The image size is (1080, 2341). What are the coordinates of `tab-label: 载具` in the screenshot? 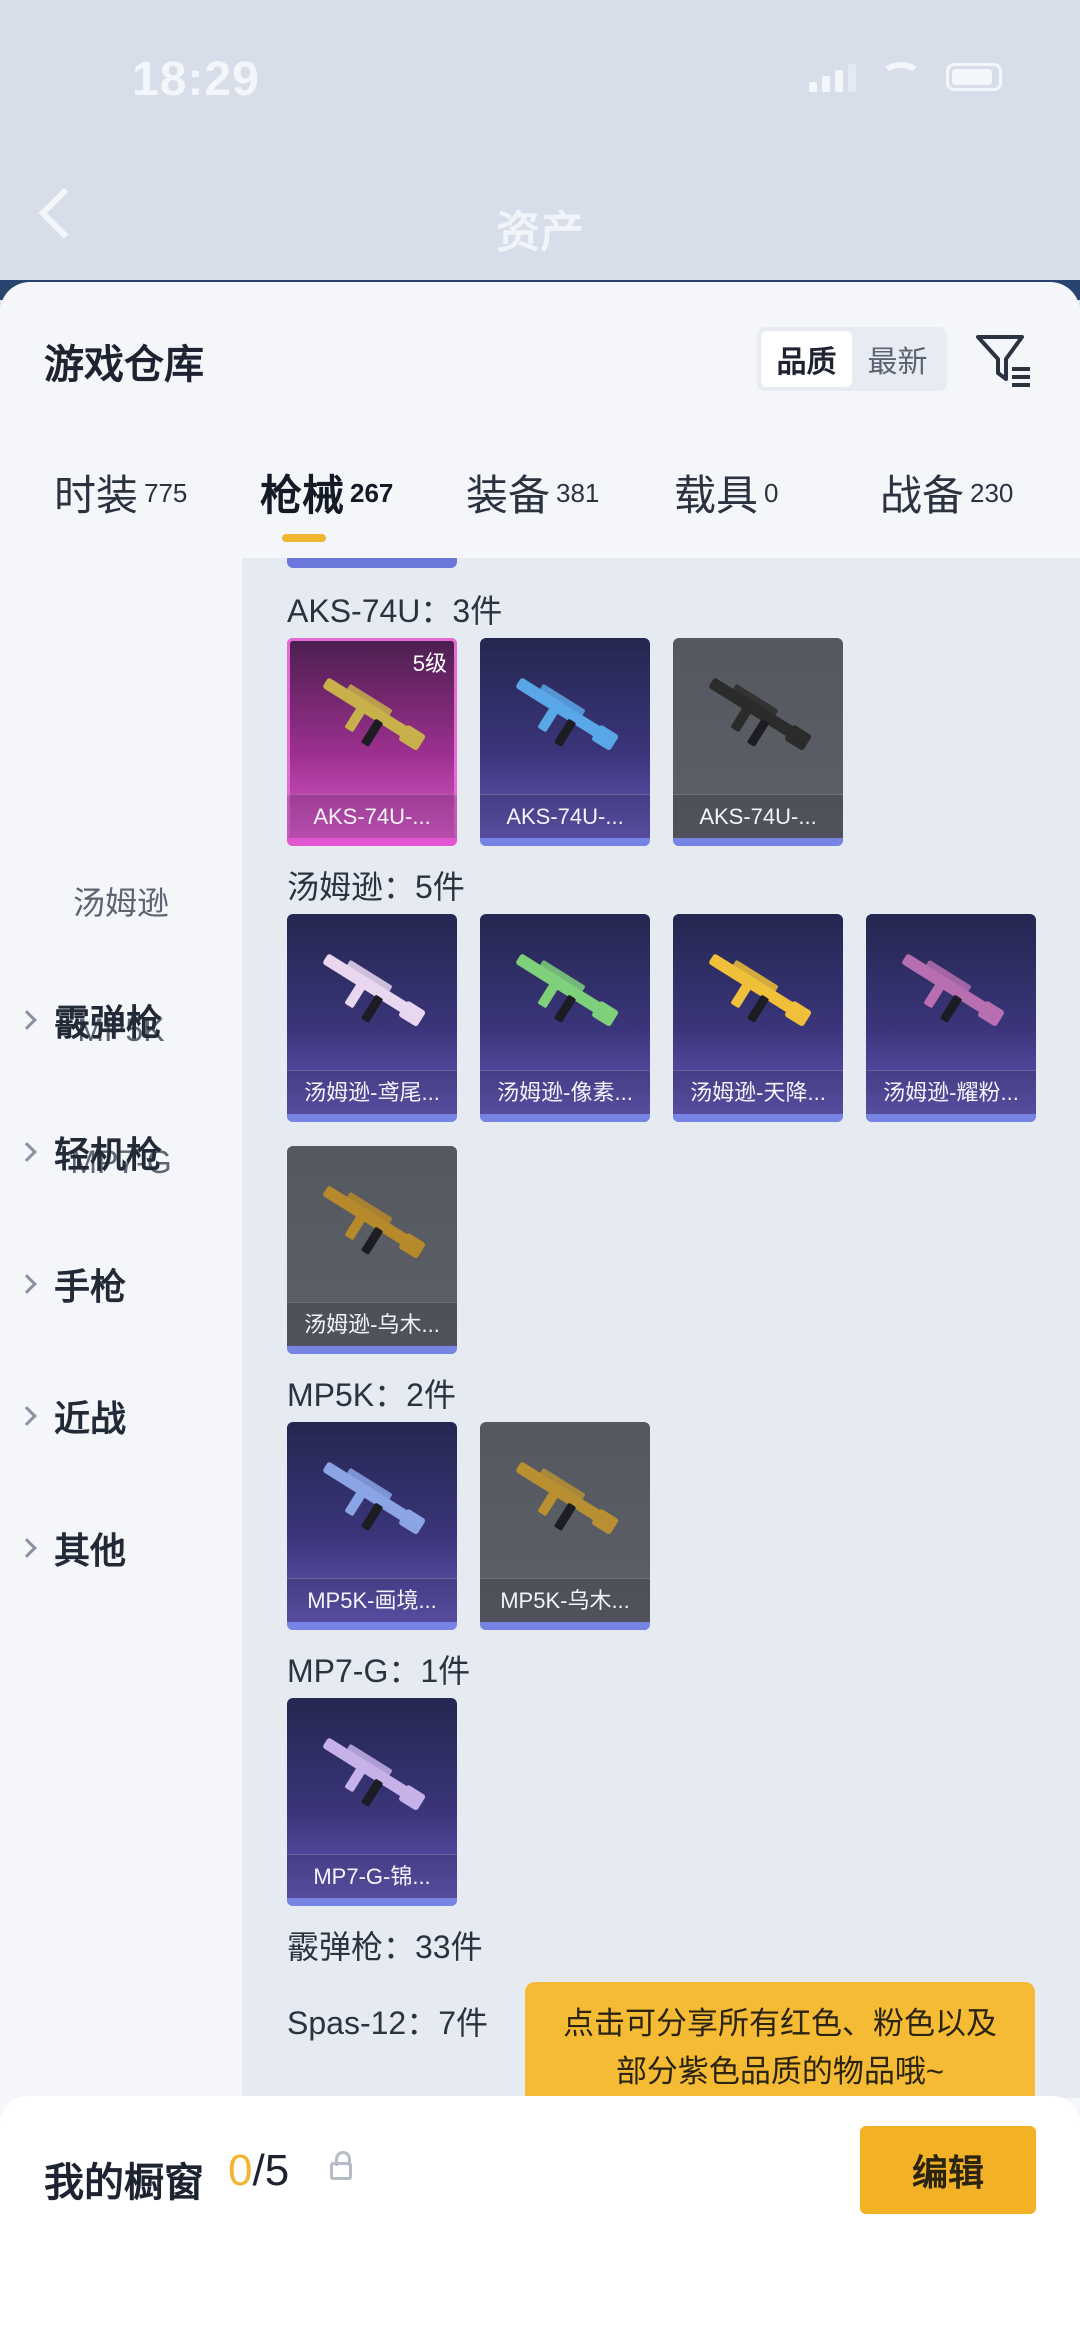 It's located at (716, 495).